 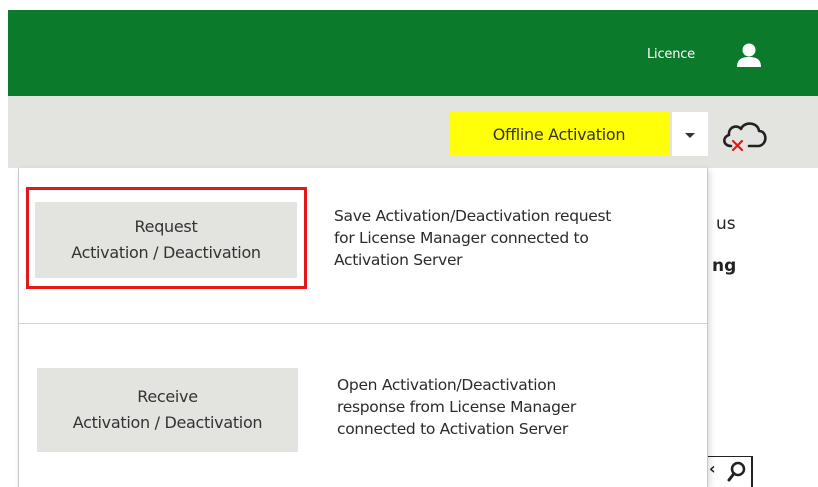 What do you see at coordinates (456, 407) in the screenshot?
I see `receive-description-line2: response from License Manager` at bounding box center [456, 407].